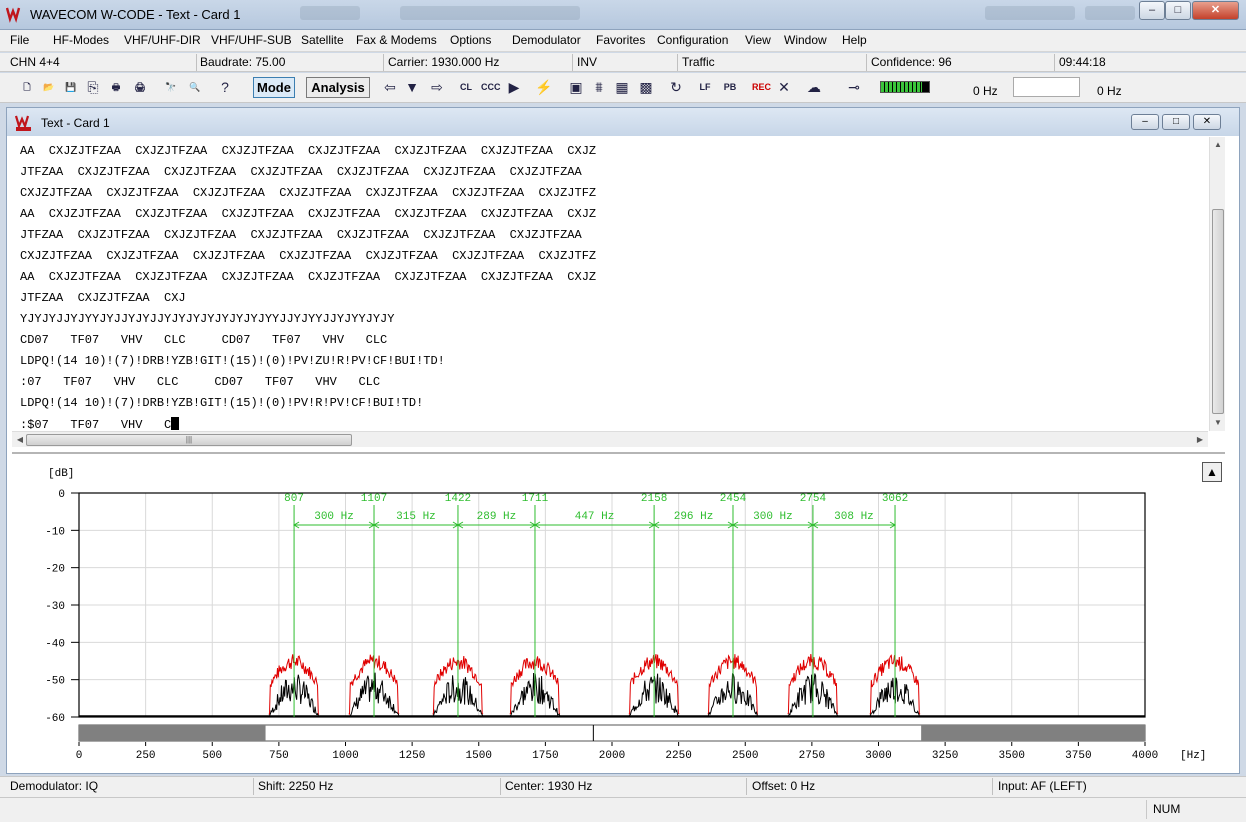 The height and width of the screenshot is (822, 1246). I want to click on open-icon: 📂, so click(49, 87).